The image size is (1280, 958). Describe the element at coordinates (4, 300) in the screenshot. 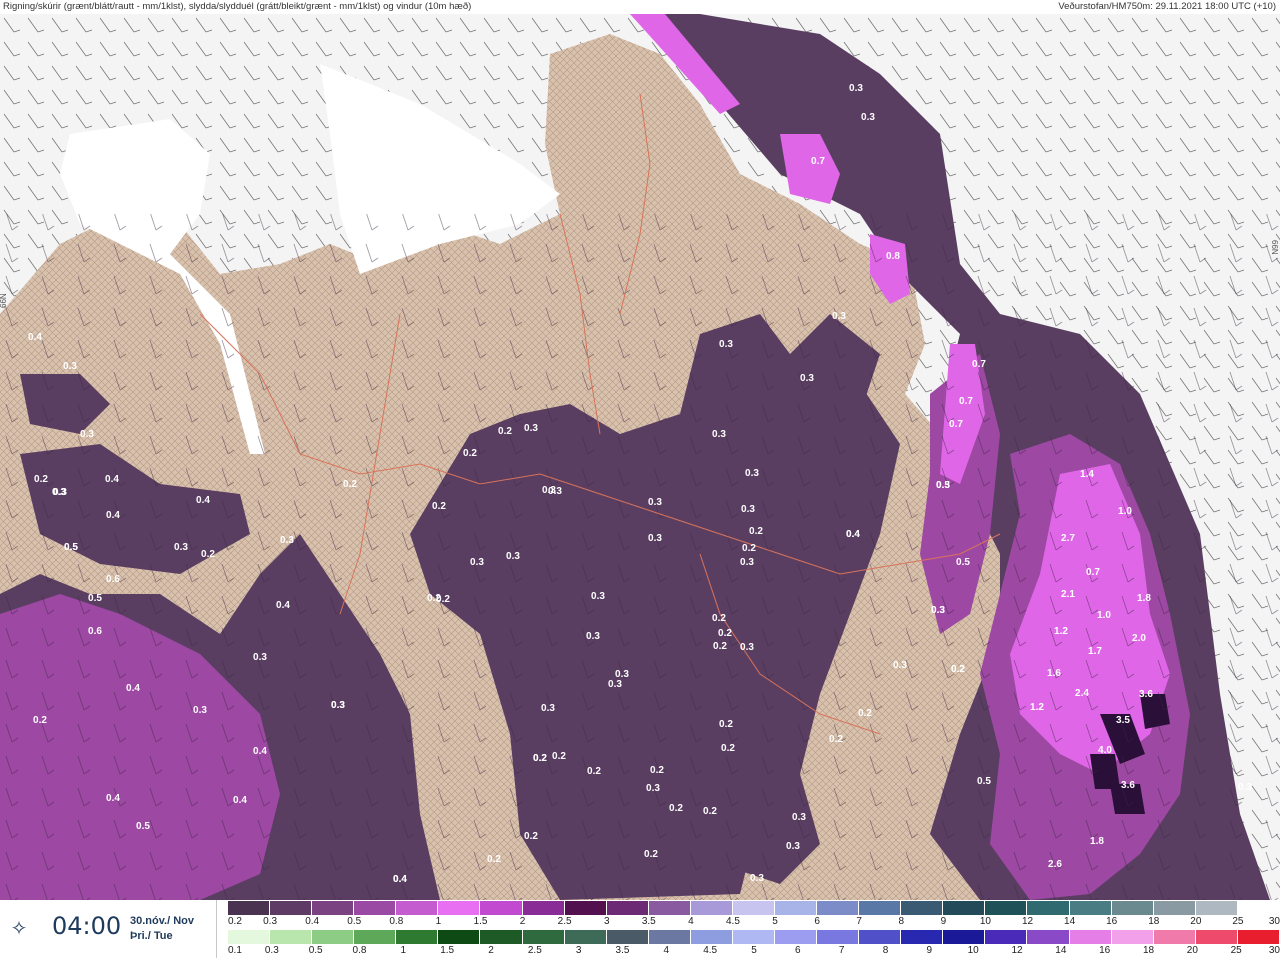

I see `grid-label-west: 66N` at that location.